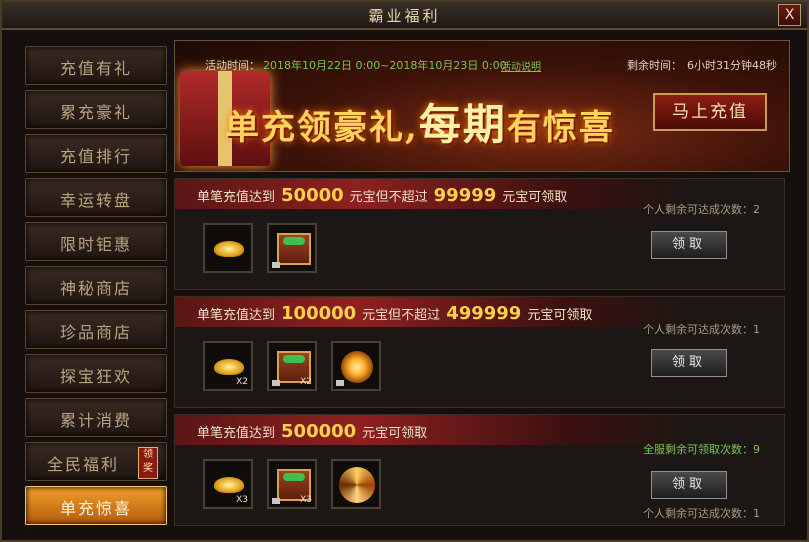 This screenshot has width=809, height=542. I want to click on remaining-time-label: 剩余时间：, so click(654, 65).